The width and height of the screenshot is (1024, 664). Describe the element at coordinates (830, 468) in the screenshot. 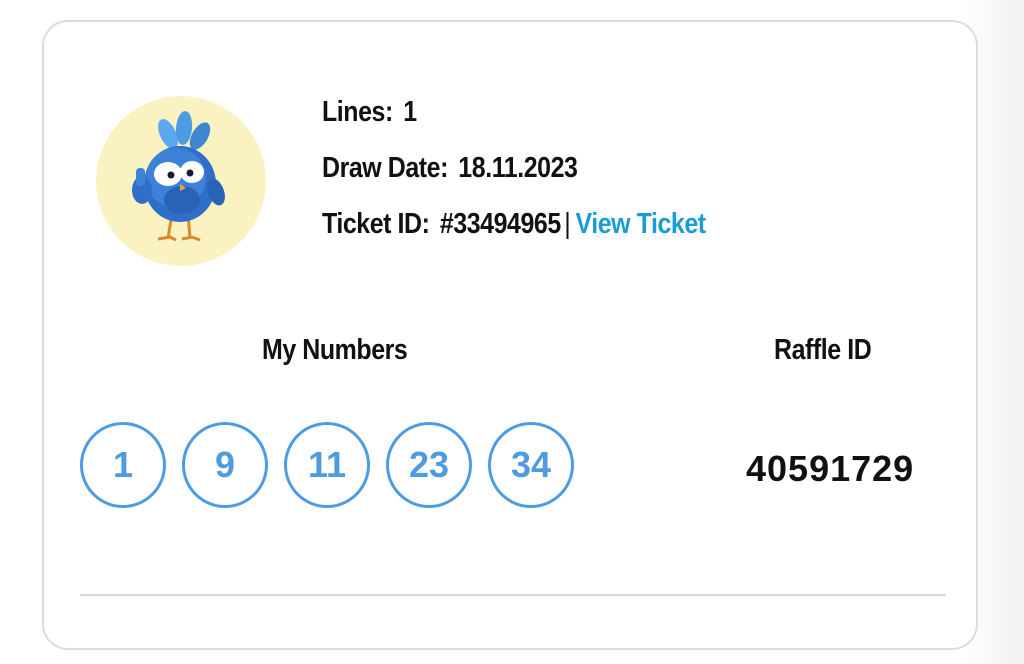

I see `raffle-id-value: 40591729` at that location.